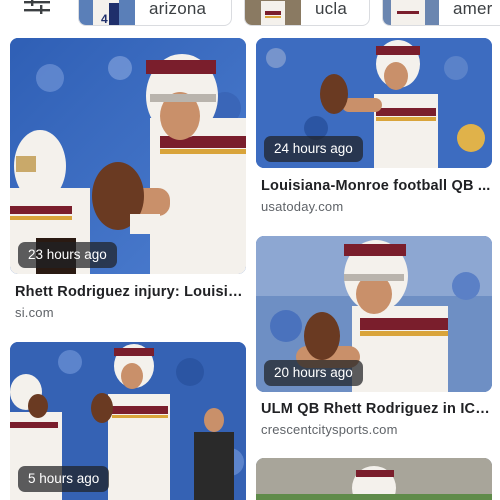 The width and height of the screenshot is (500, 500). Describe the element at coordinates (329, 429) in the screenshot. I see `result-source: crescentcitysports.com` at that location.